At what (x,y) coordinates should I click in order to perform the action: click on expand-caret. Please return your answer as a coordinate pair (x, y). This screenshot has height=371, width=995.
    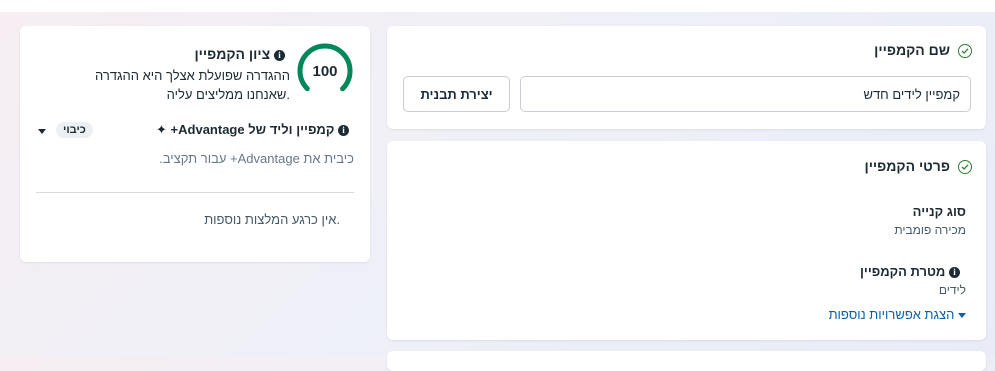
    Looking at the image, I should click on (42, 132).